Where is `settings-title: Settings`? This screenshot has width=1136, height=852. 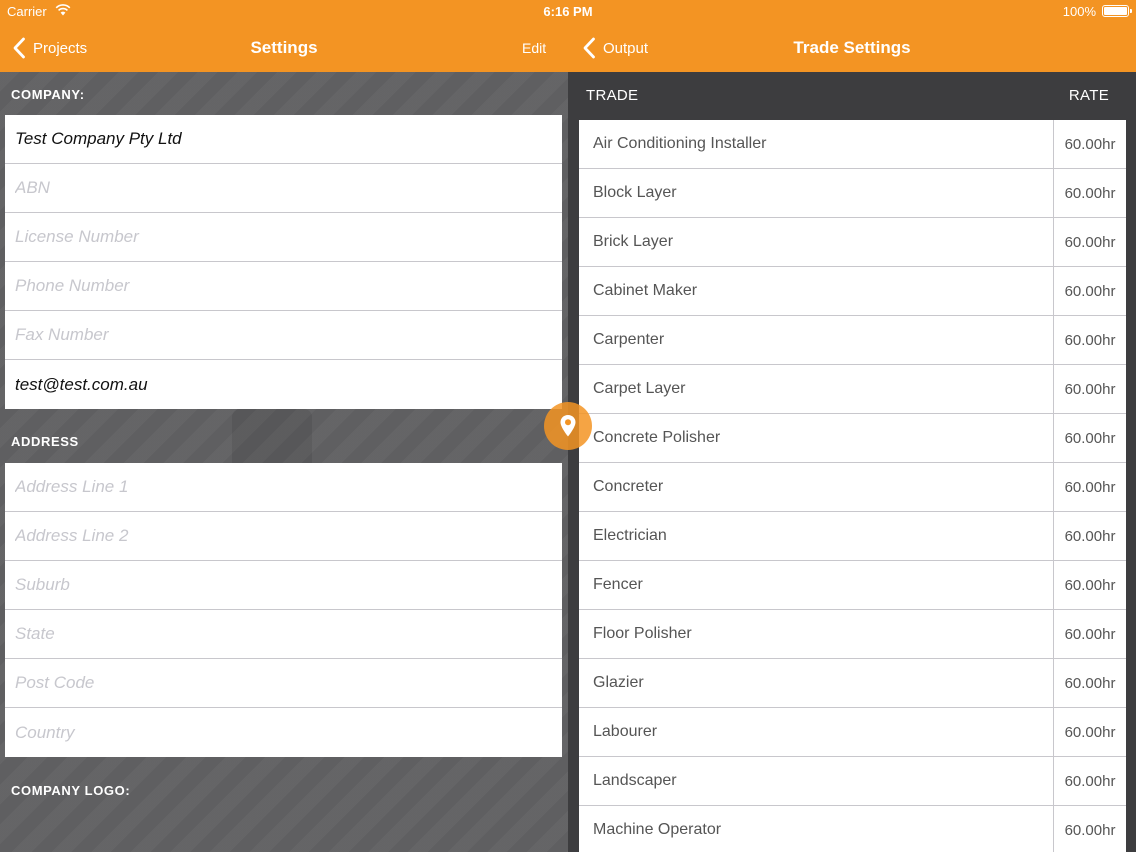 settings-title: Settings is located at coordinates (284, 47).